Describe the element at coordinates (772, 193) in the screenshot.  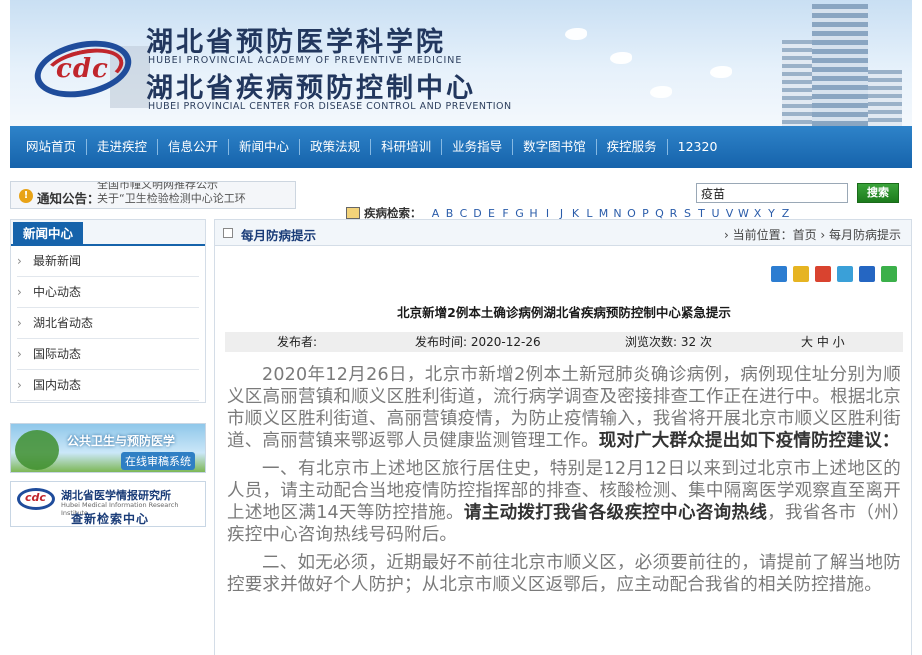
I see `search-input` at that location.